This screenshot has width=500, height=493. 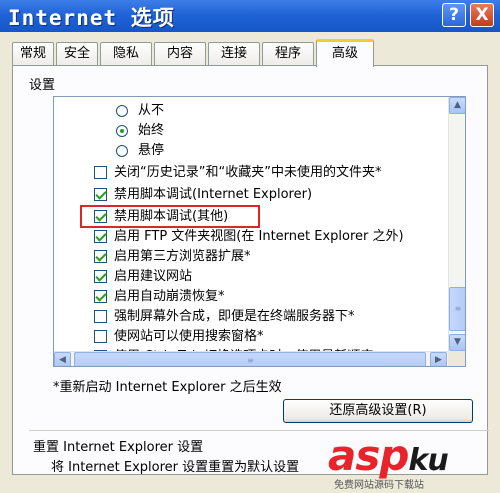 What do you see at coordinates (151, 110) in the screenshot?
I see `setting-label: 从不` at bounding box center [151, 110].